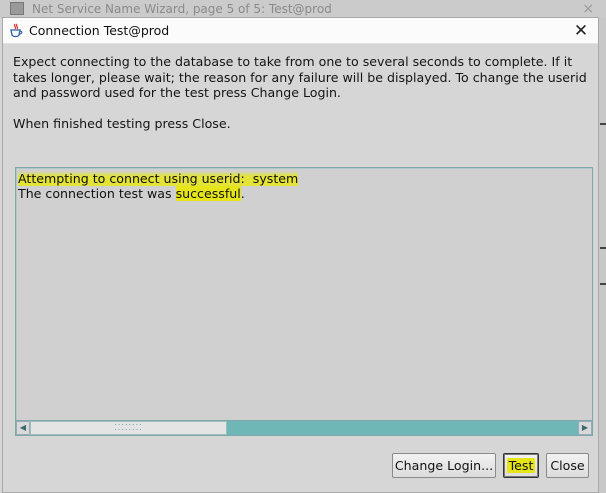  What do you see at coordinates (17, 8) in the screenshot?
I see `wizard-app-icon` at bounding box center [17, 8].